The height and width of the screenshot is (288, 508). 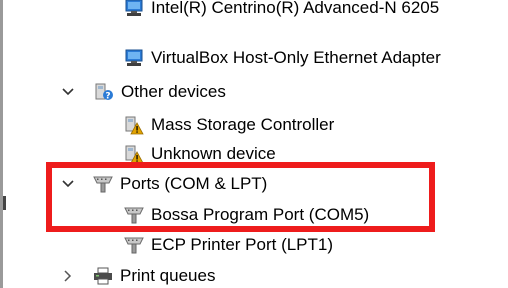 I want to click on tree-item-label: Bossa Program Port (COM5), so click(x=260, y=214).